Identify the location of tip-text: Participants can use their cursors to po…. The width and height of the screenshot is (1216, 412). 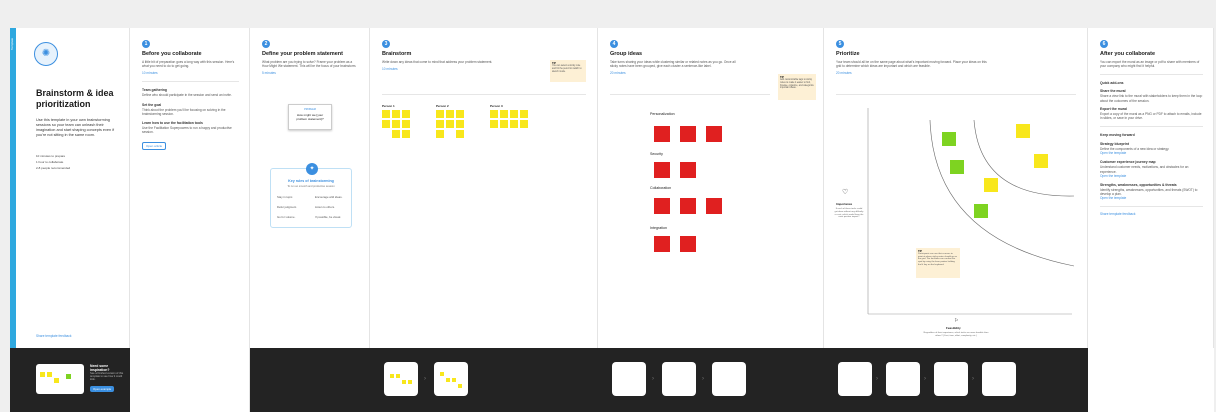
(937, 259).